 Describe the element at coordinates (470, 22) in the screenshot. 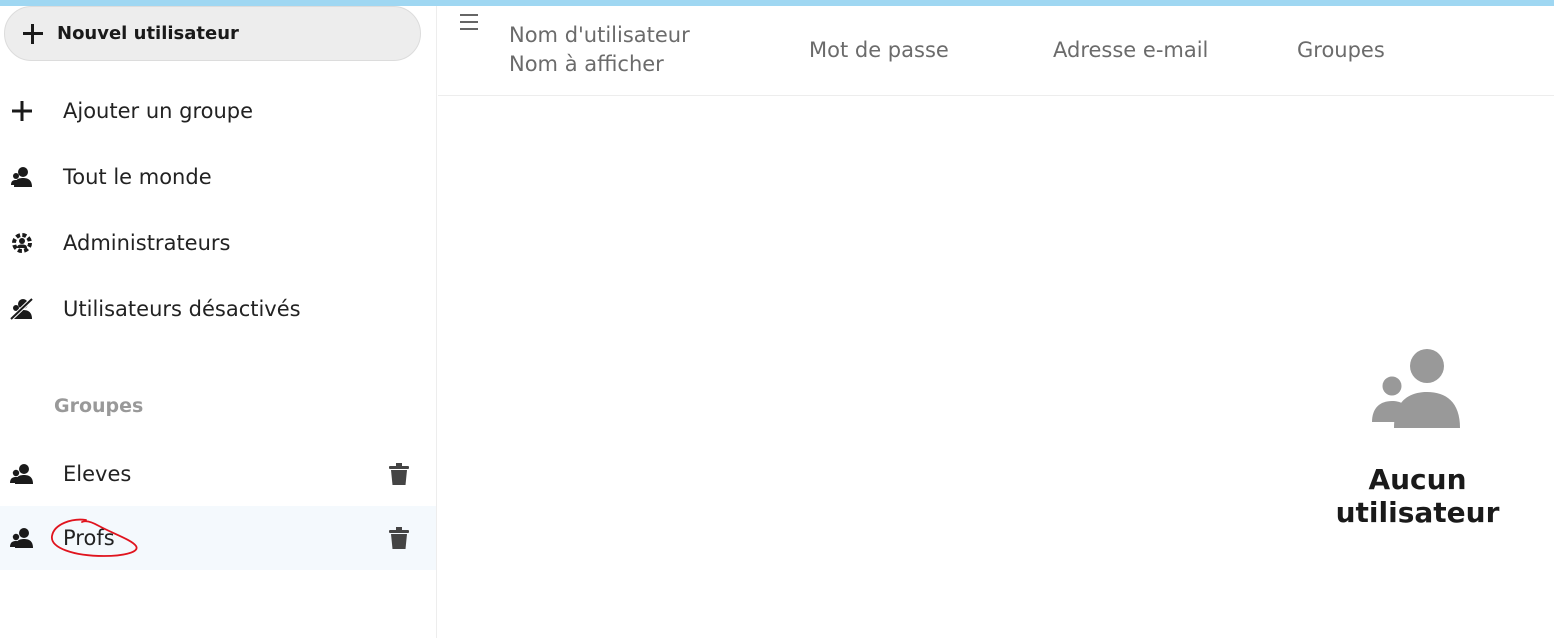

I see `menu-icon` at that location.